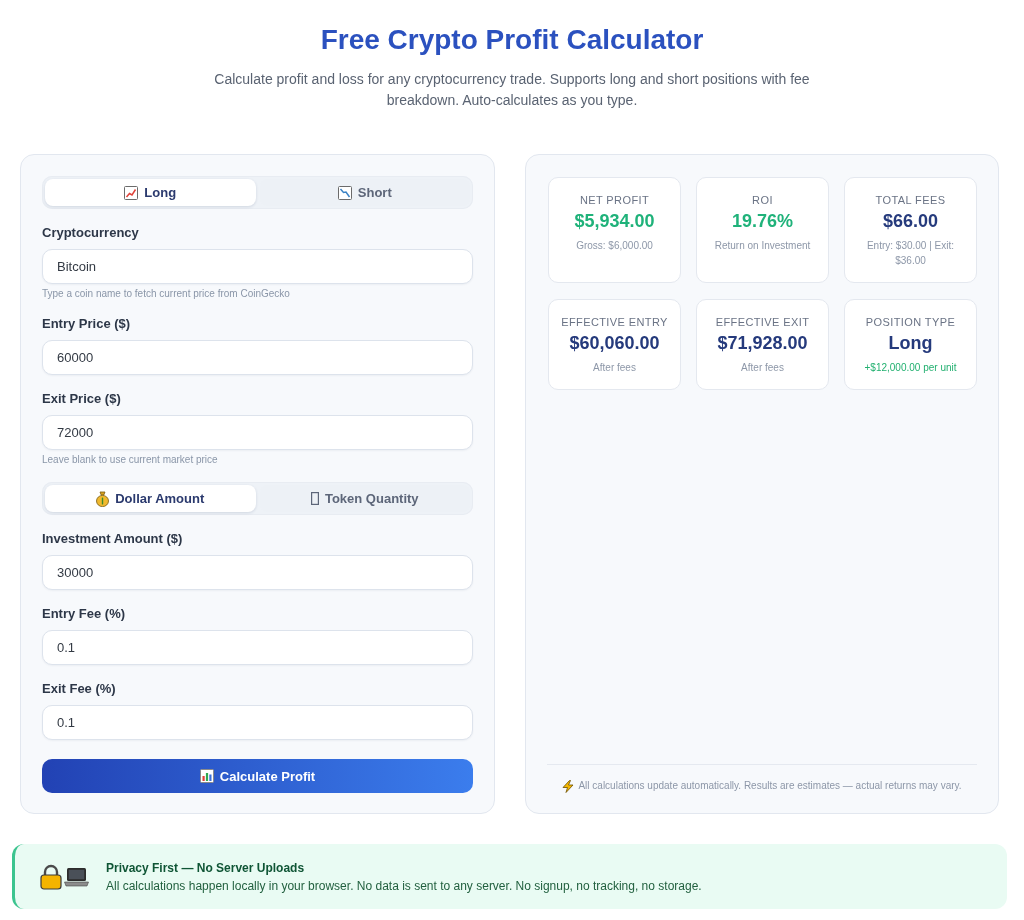 Image resolution: width=1024 pixels, height=920 pixels. I want to click on field-hint: Leave blank to use current market price, so click(130, 460).